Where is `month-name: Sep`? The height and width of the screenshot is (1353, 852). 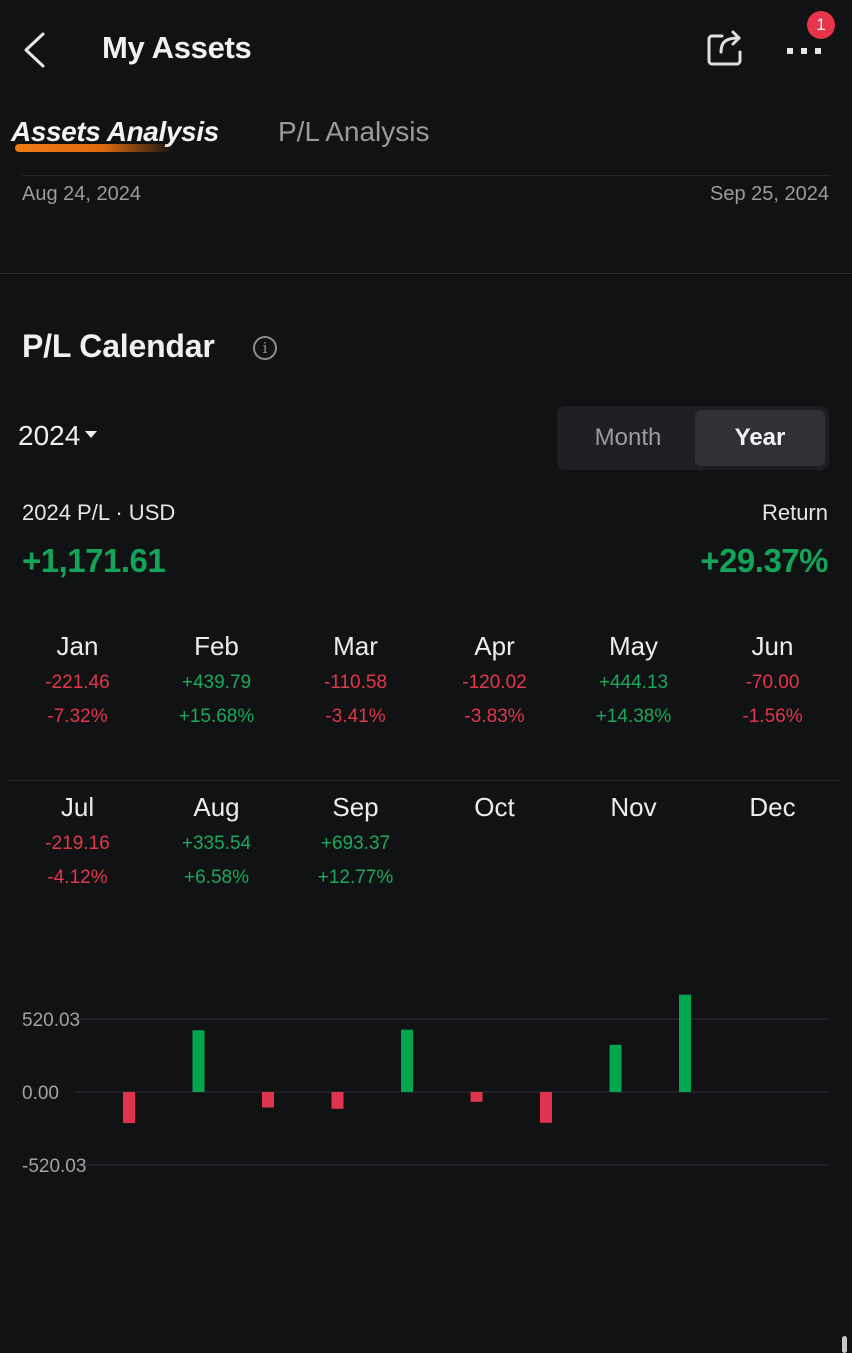 month-name: Sep is located at coordinates (355, 807).